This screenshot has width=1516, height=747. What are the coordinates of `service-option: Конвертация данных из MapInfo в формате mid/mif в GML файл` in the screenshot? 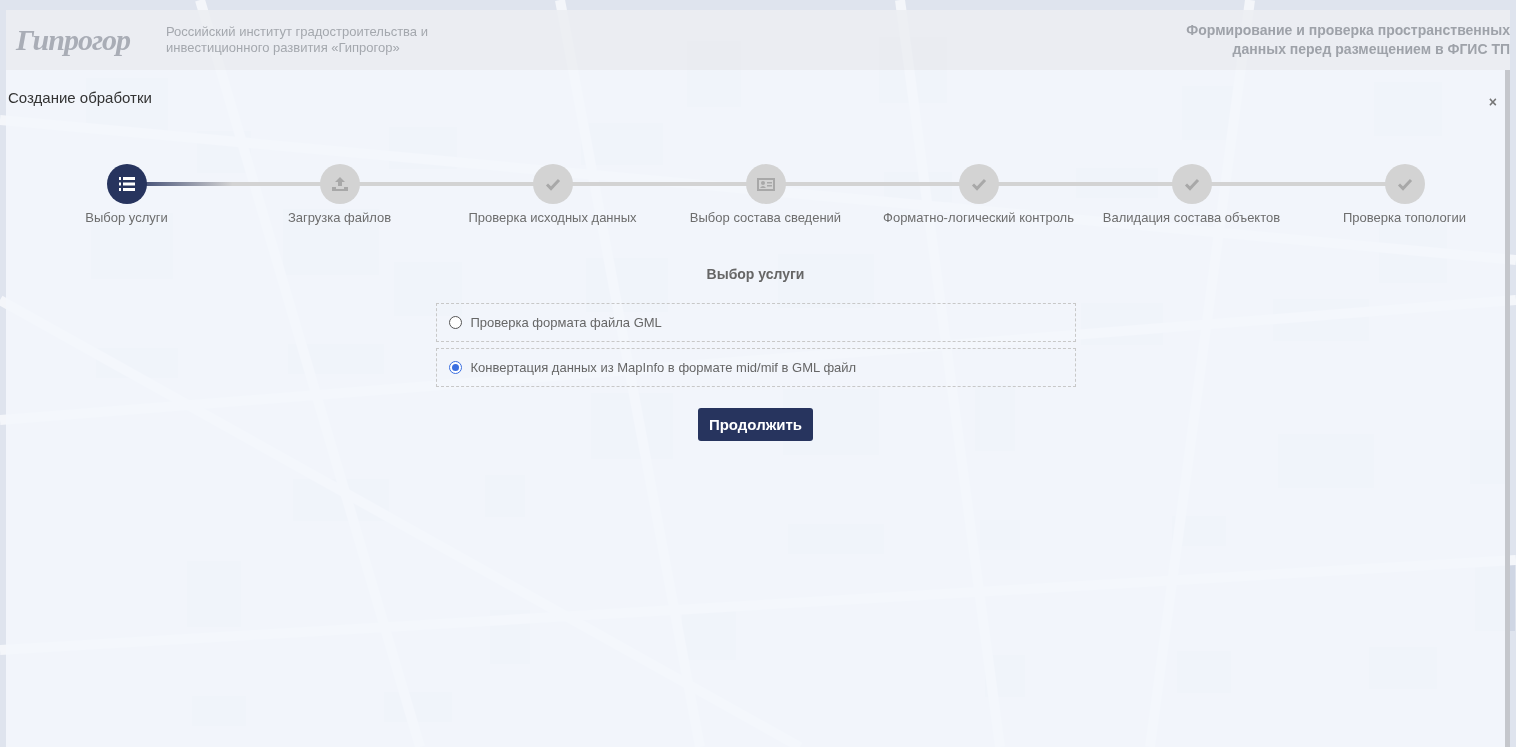 It's located at (755, 367).